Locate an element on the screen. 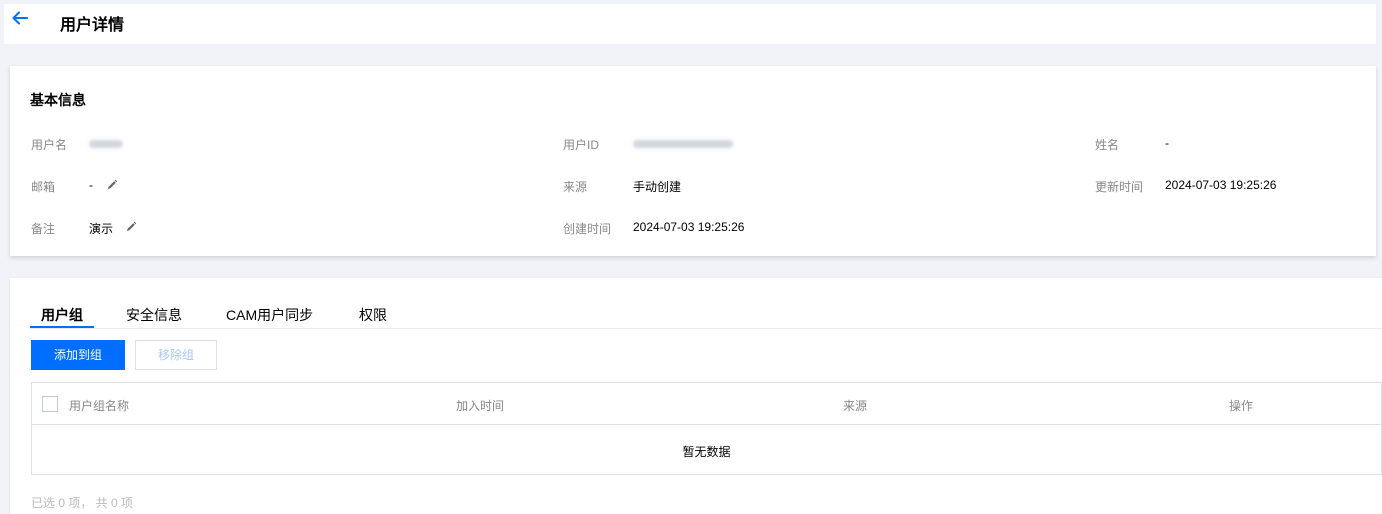  remark-label: 备注 is located at coordinates (43, 229).